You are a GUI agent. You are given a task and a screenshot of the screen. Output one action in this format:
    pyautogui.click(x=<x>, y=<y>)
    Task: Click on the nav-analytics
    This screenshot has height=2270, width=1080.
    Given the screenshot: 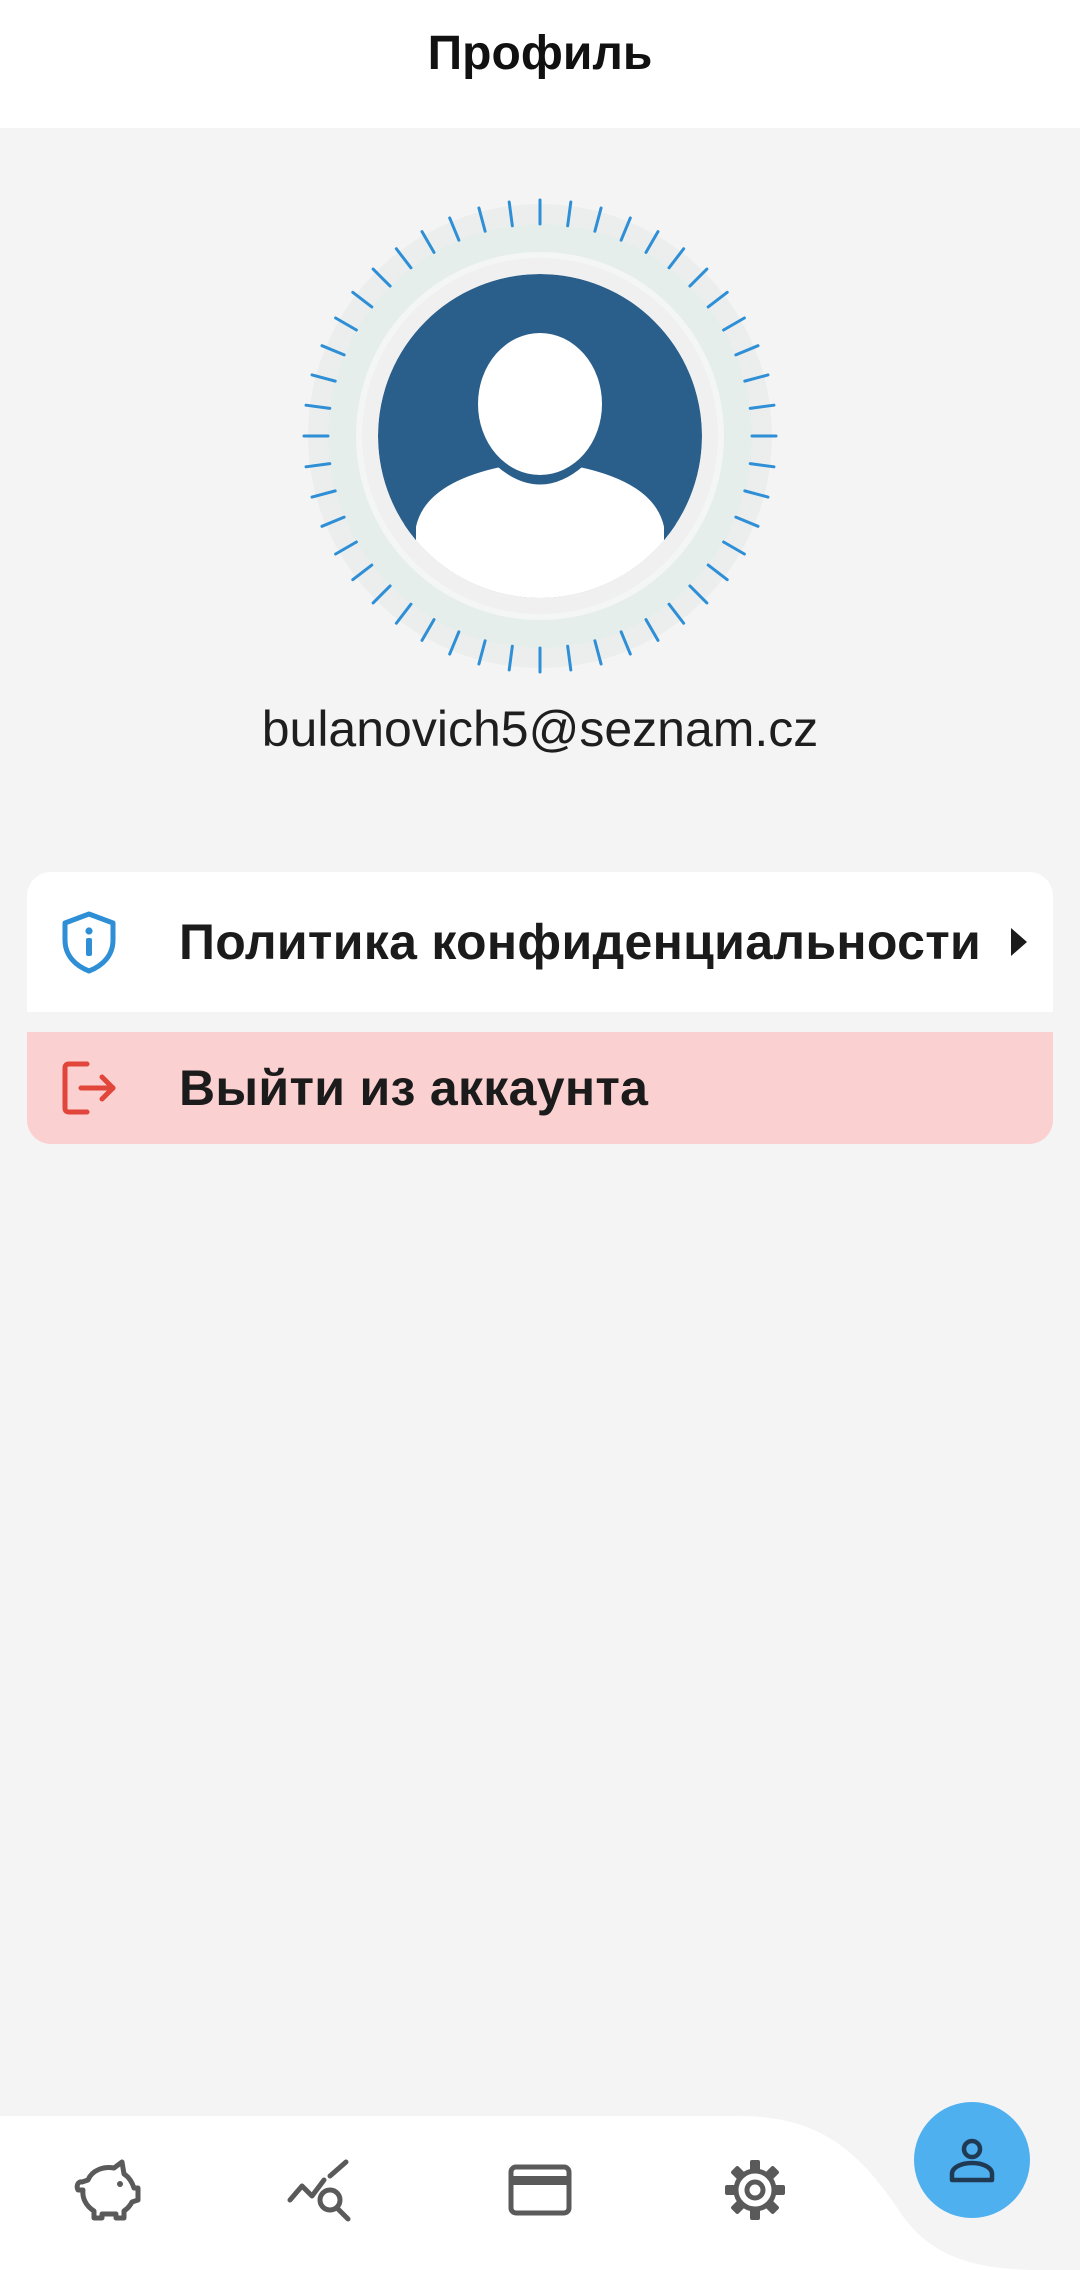 What is the action you would take?
    pyautogui.click(x=322, y=2190)
    